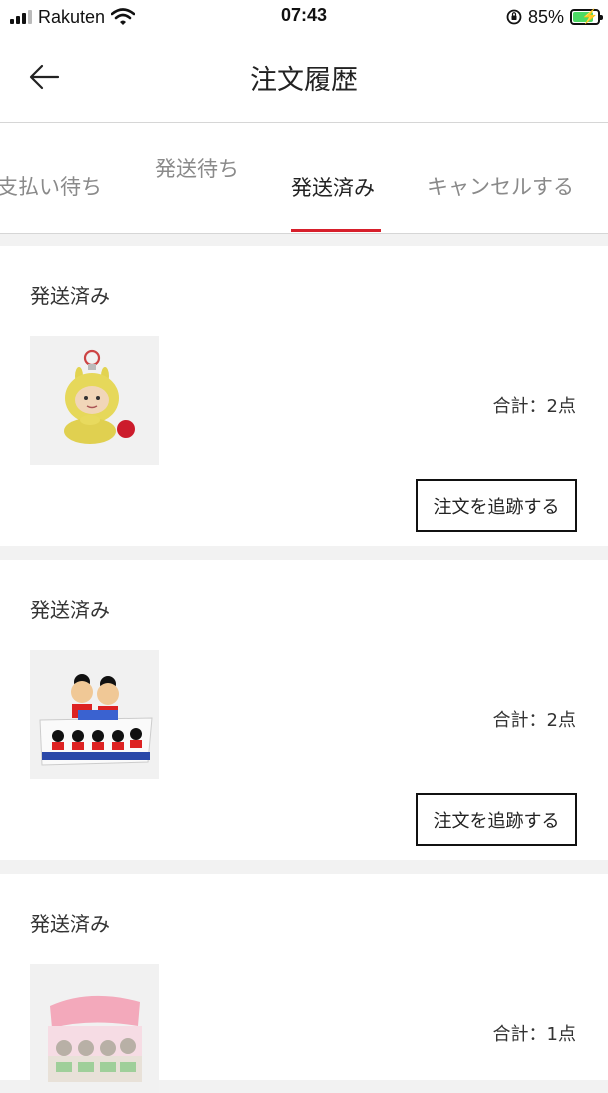 This screenshot has height=1093, width=608. What do you see at coordinates (99, 396) in the screenshot?
I see `yellow-plush-keychain-image` at bounding box center [99, 396].